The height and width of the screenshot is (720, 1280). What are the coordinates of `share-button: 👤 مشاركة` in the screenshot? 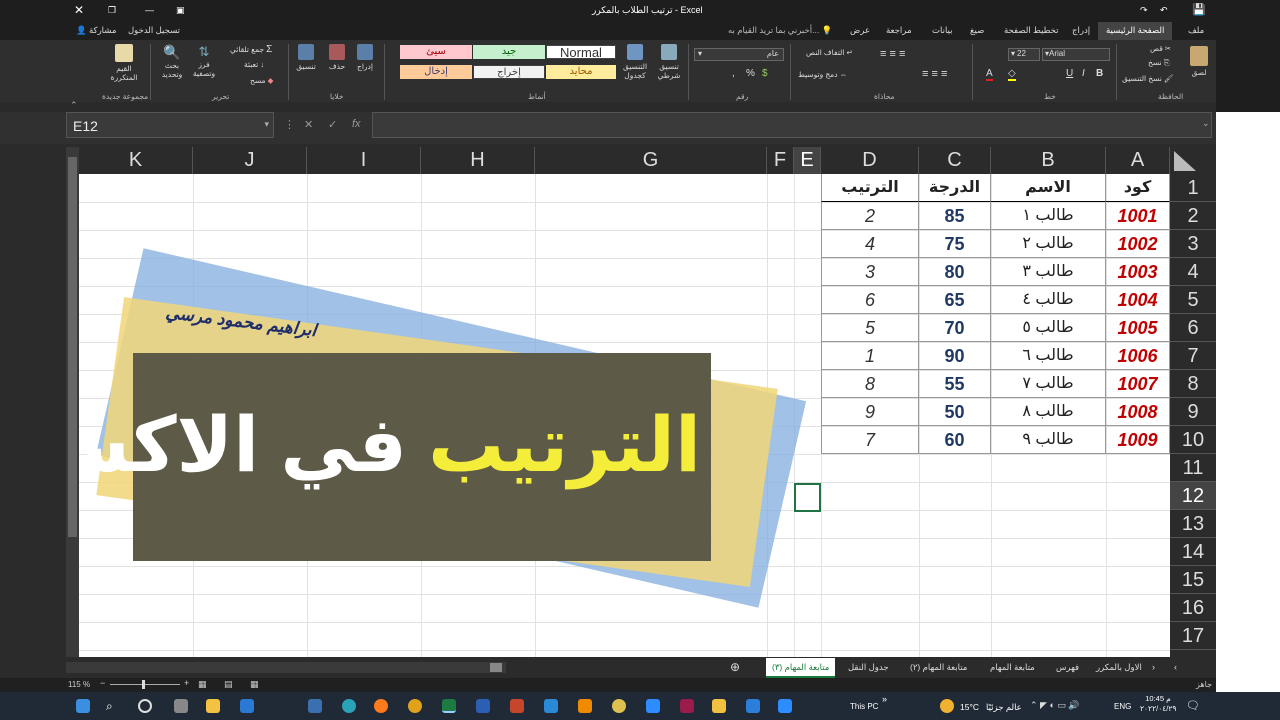 It's located at (96, 30).